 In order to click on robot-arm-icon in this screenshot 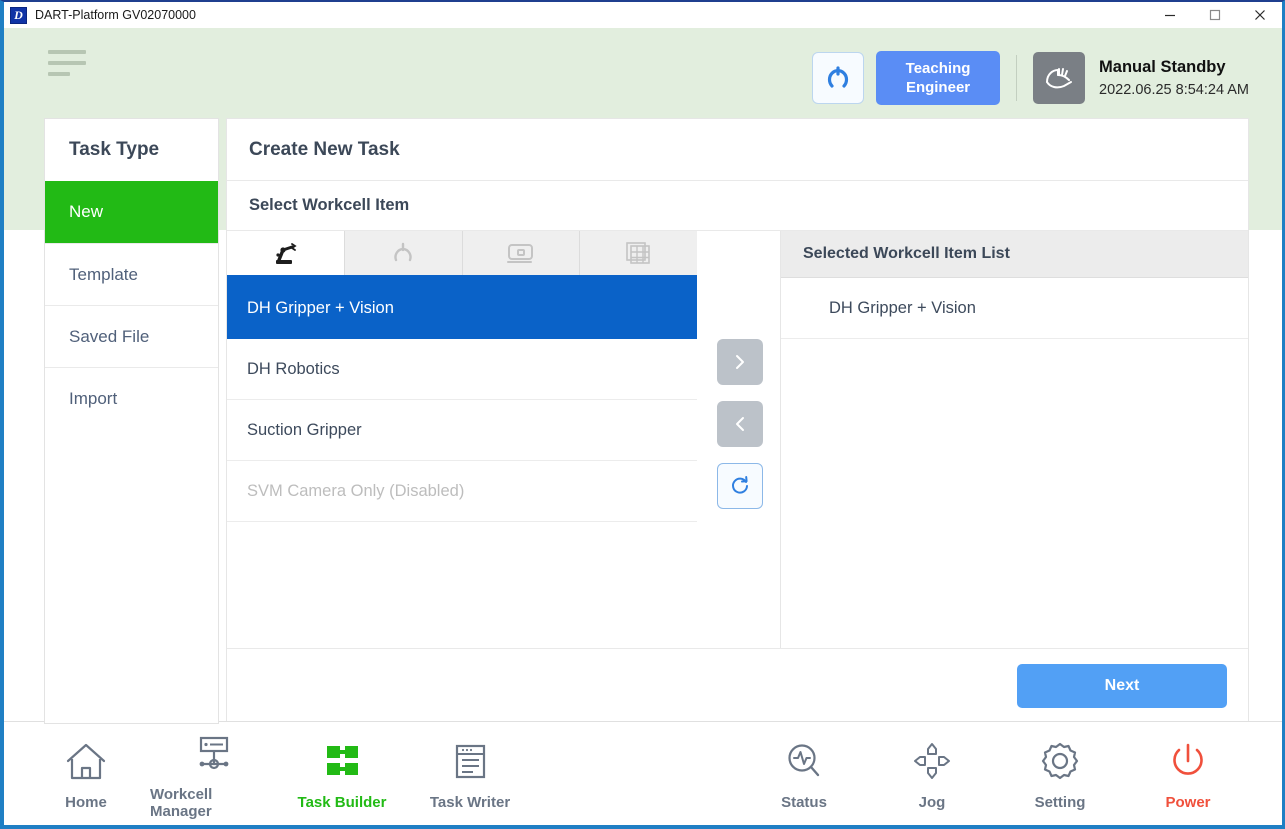, I will do `click(286, 253)`.